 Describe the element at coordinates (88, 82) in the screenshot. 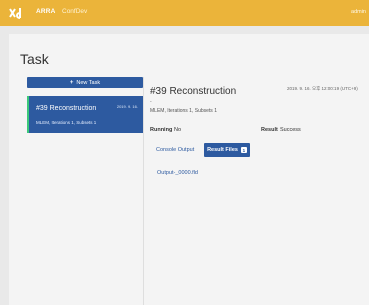

I see `new-task-label: New Task` at that location.